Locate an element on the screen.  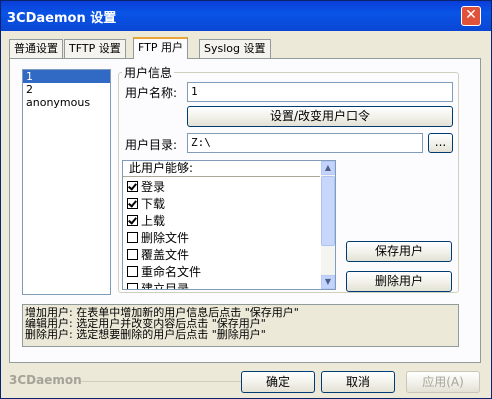
user-list-item: 2 is located at coordinates (66, 89).